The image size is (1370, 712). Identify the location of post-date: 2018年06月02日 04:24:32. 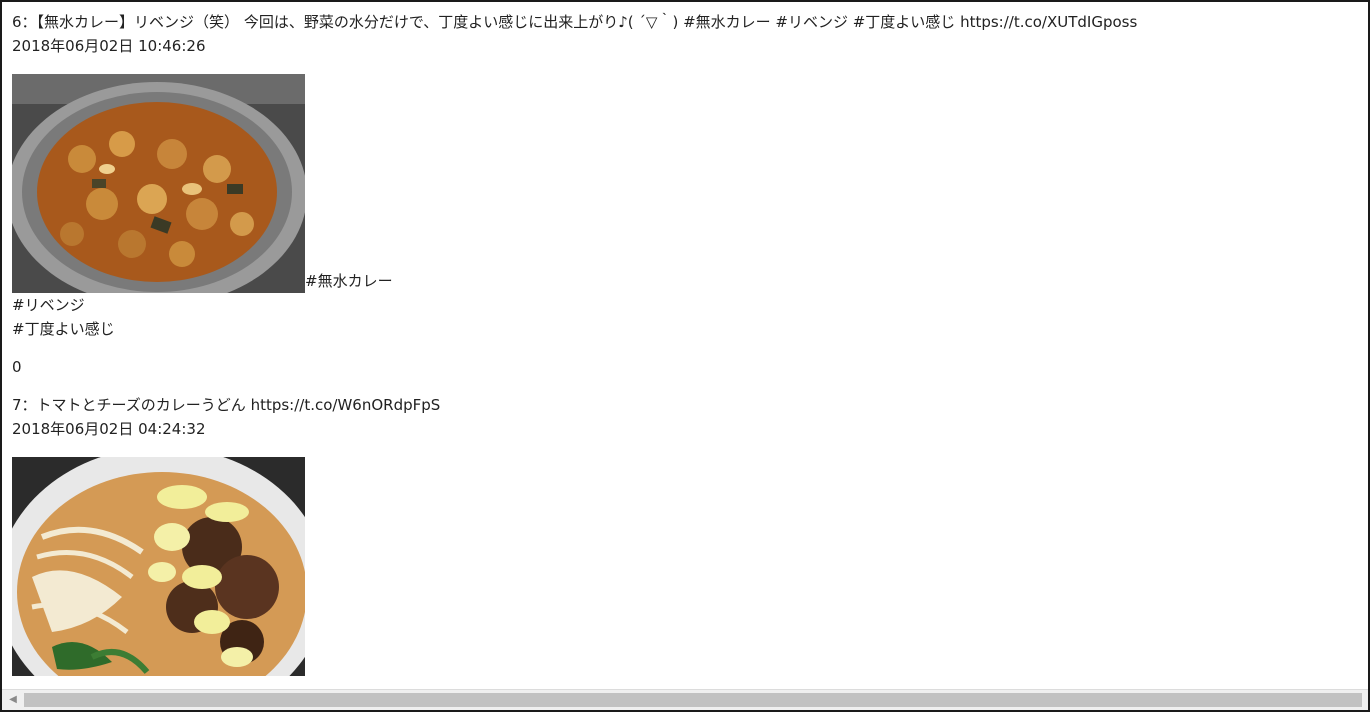
(109, 429).